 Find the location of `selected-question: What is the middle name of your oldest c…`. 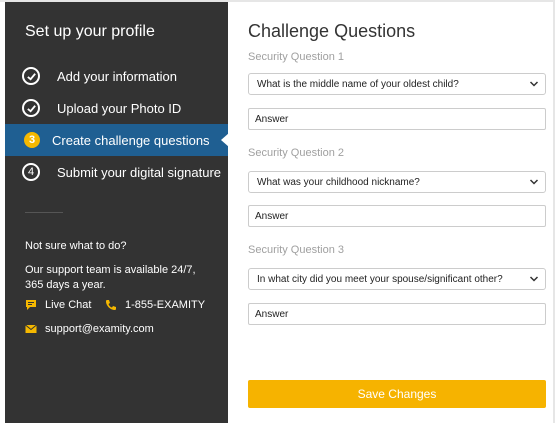

selected-question: What is the middle name of your oldest c… is located at coordinates (358, 84).